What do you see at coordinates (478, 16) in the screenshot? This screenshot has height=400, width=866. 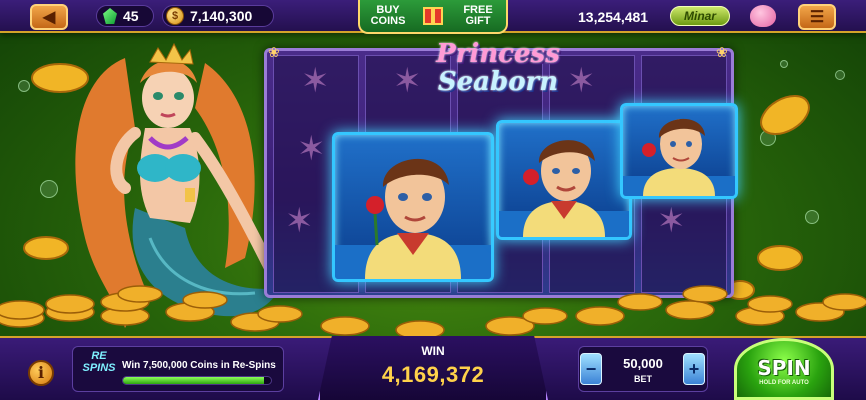 I see `free-gift-button: FREE GIFT` at bounding box center [478, 16].